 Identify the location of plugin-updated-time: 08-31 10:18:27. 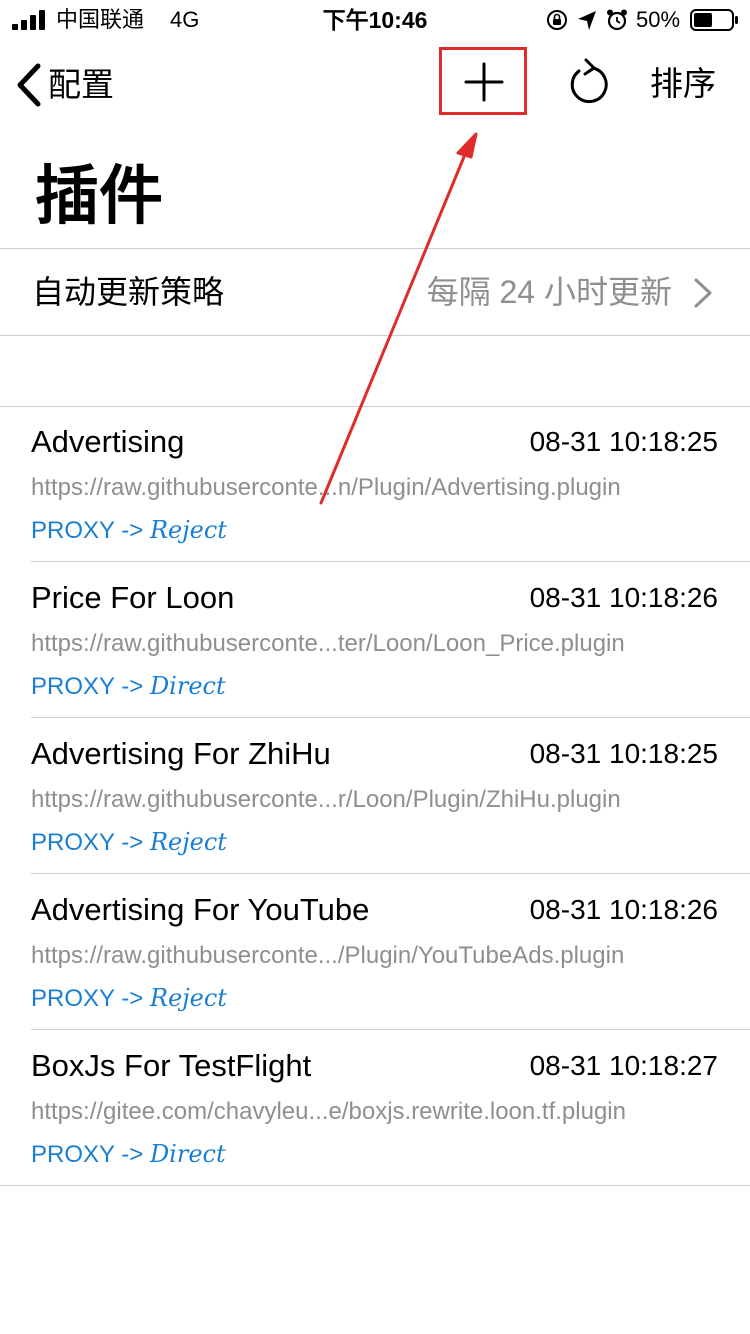
(623, 1065).